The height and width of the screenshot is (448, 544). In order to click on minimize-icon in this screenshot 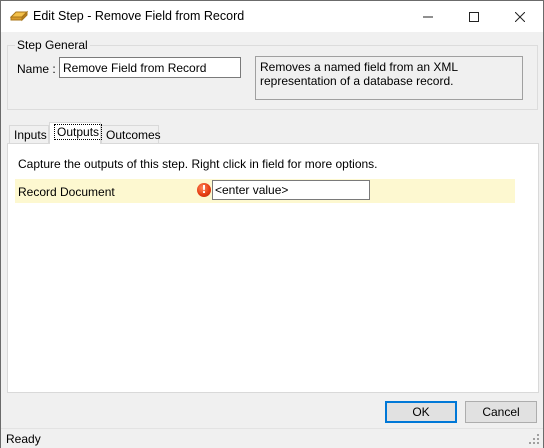, I will do `click(428, 16)`.